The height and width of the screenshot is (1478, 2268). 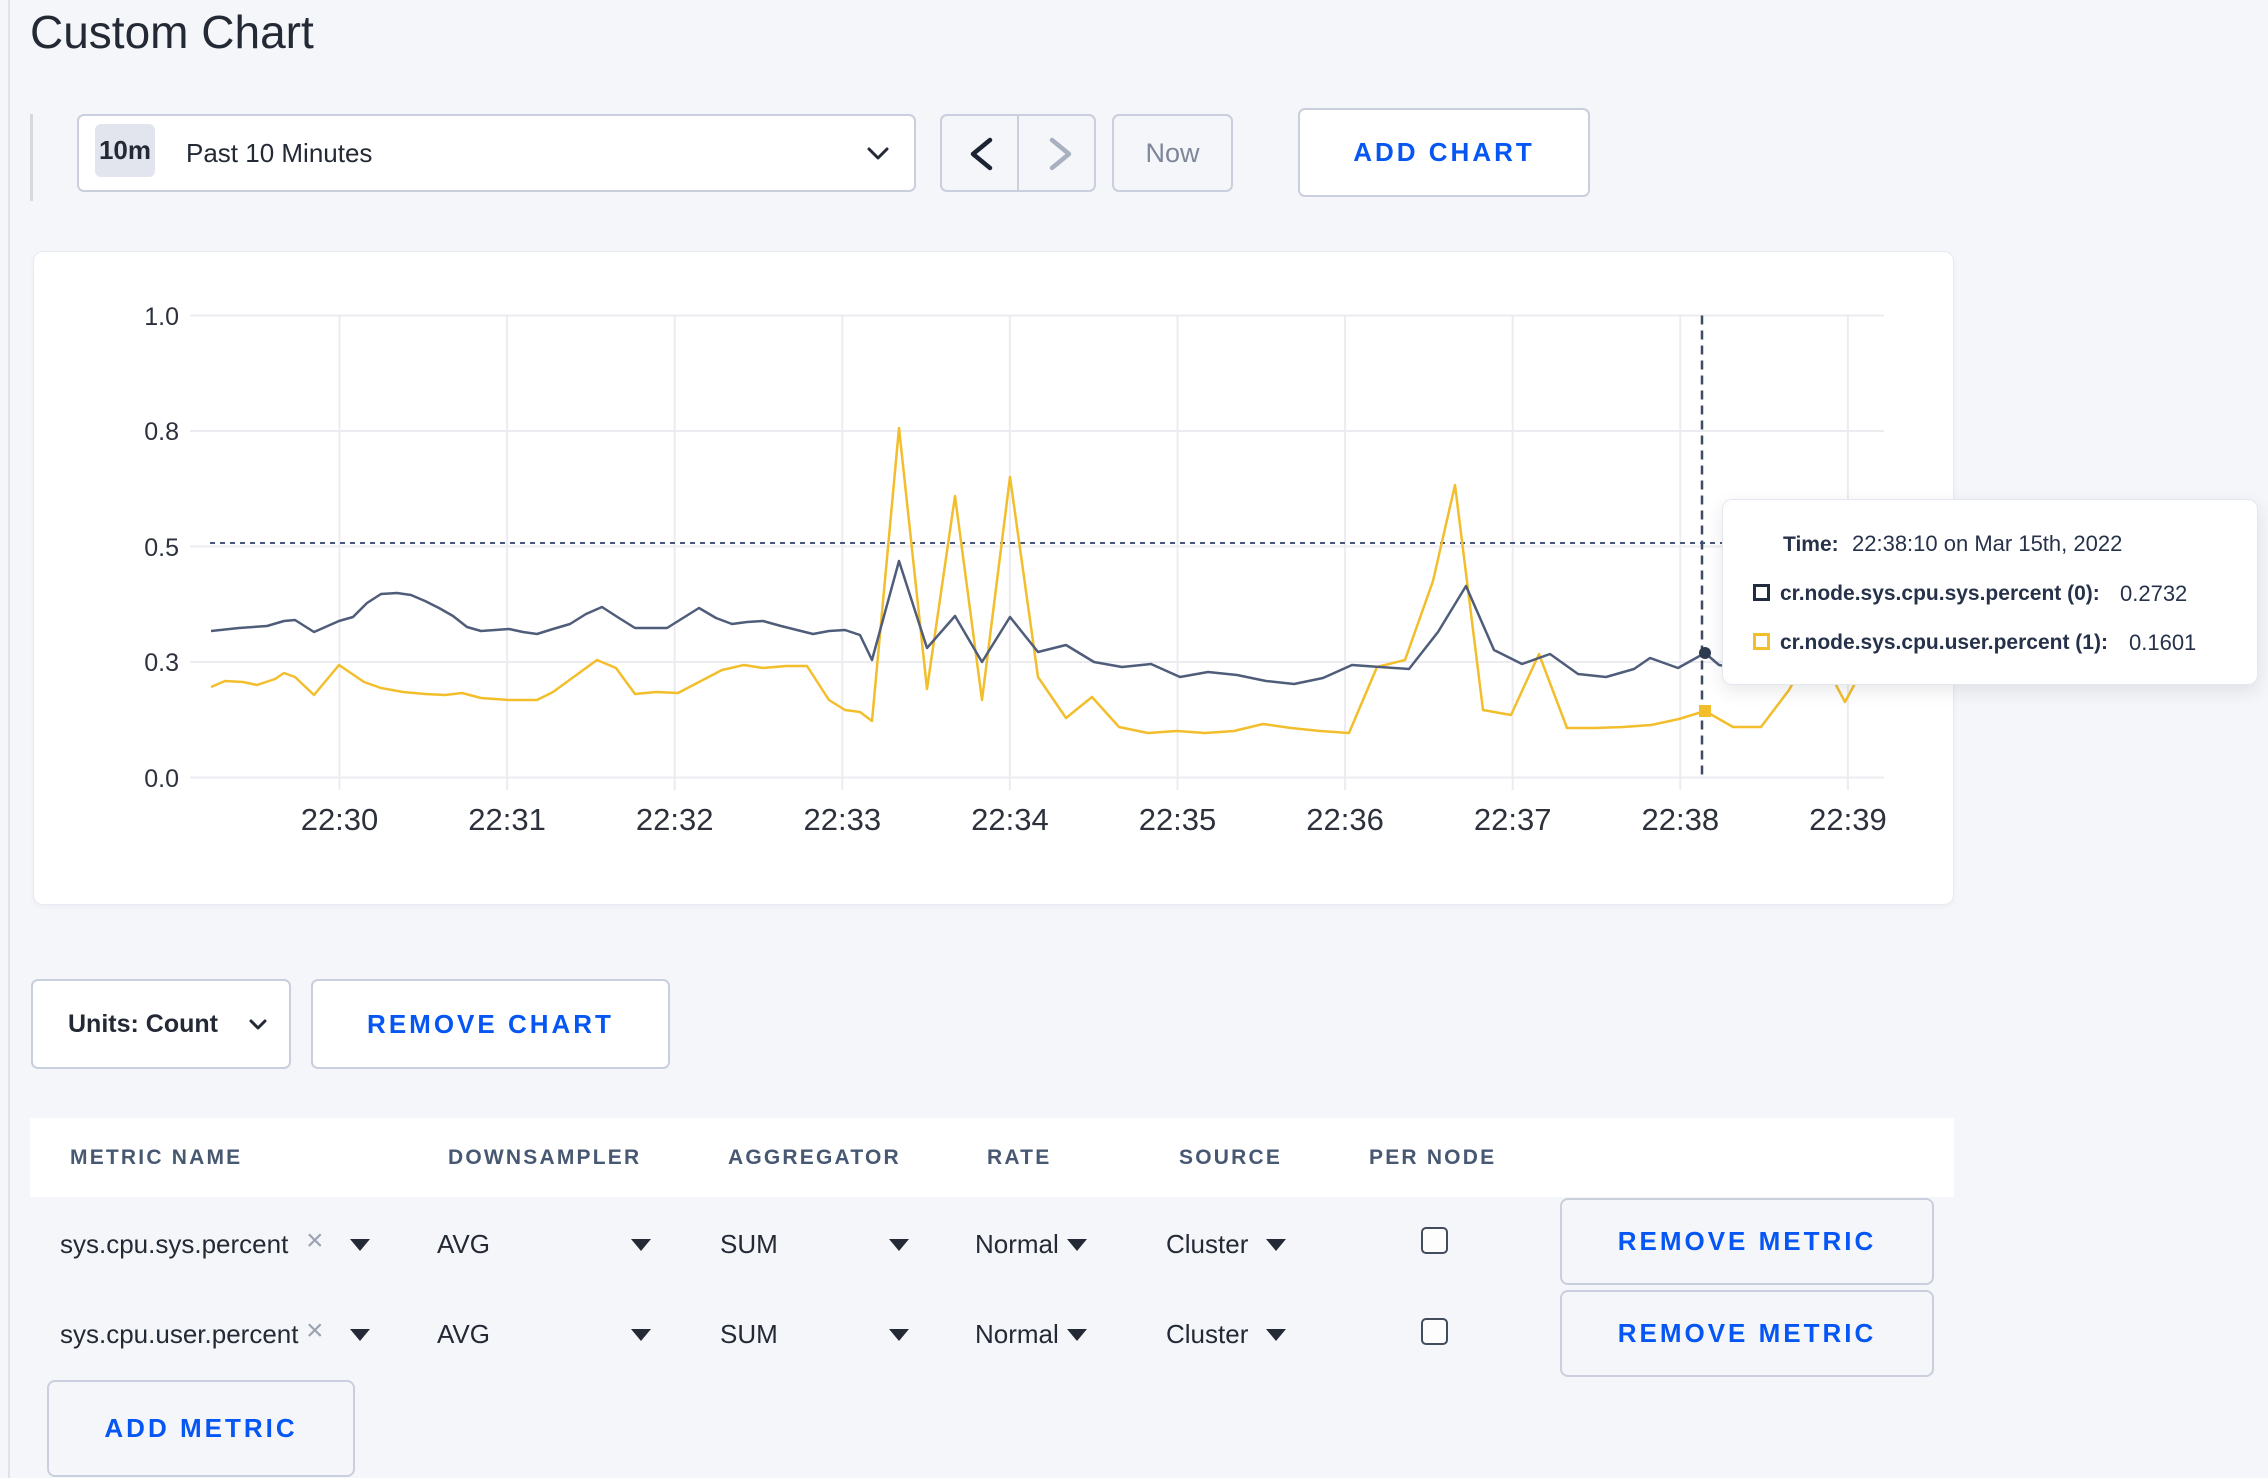 What do you see at coordinates (507, 819) in the screenshot?
I see `svg-text: 22:31` at bounding box center [507, 819].